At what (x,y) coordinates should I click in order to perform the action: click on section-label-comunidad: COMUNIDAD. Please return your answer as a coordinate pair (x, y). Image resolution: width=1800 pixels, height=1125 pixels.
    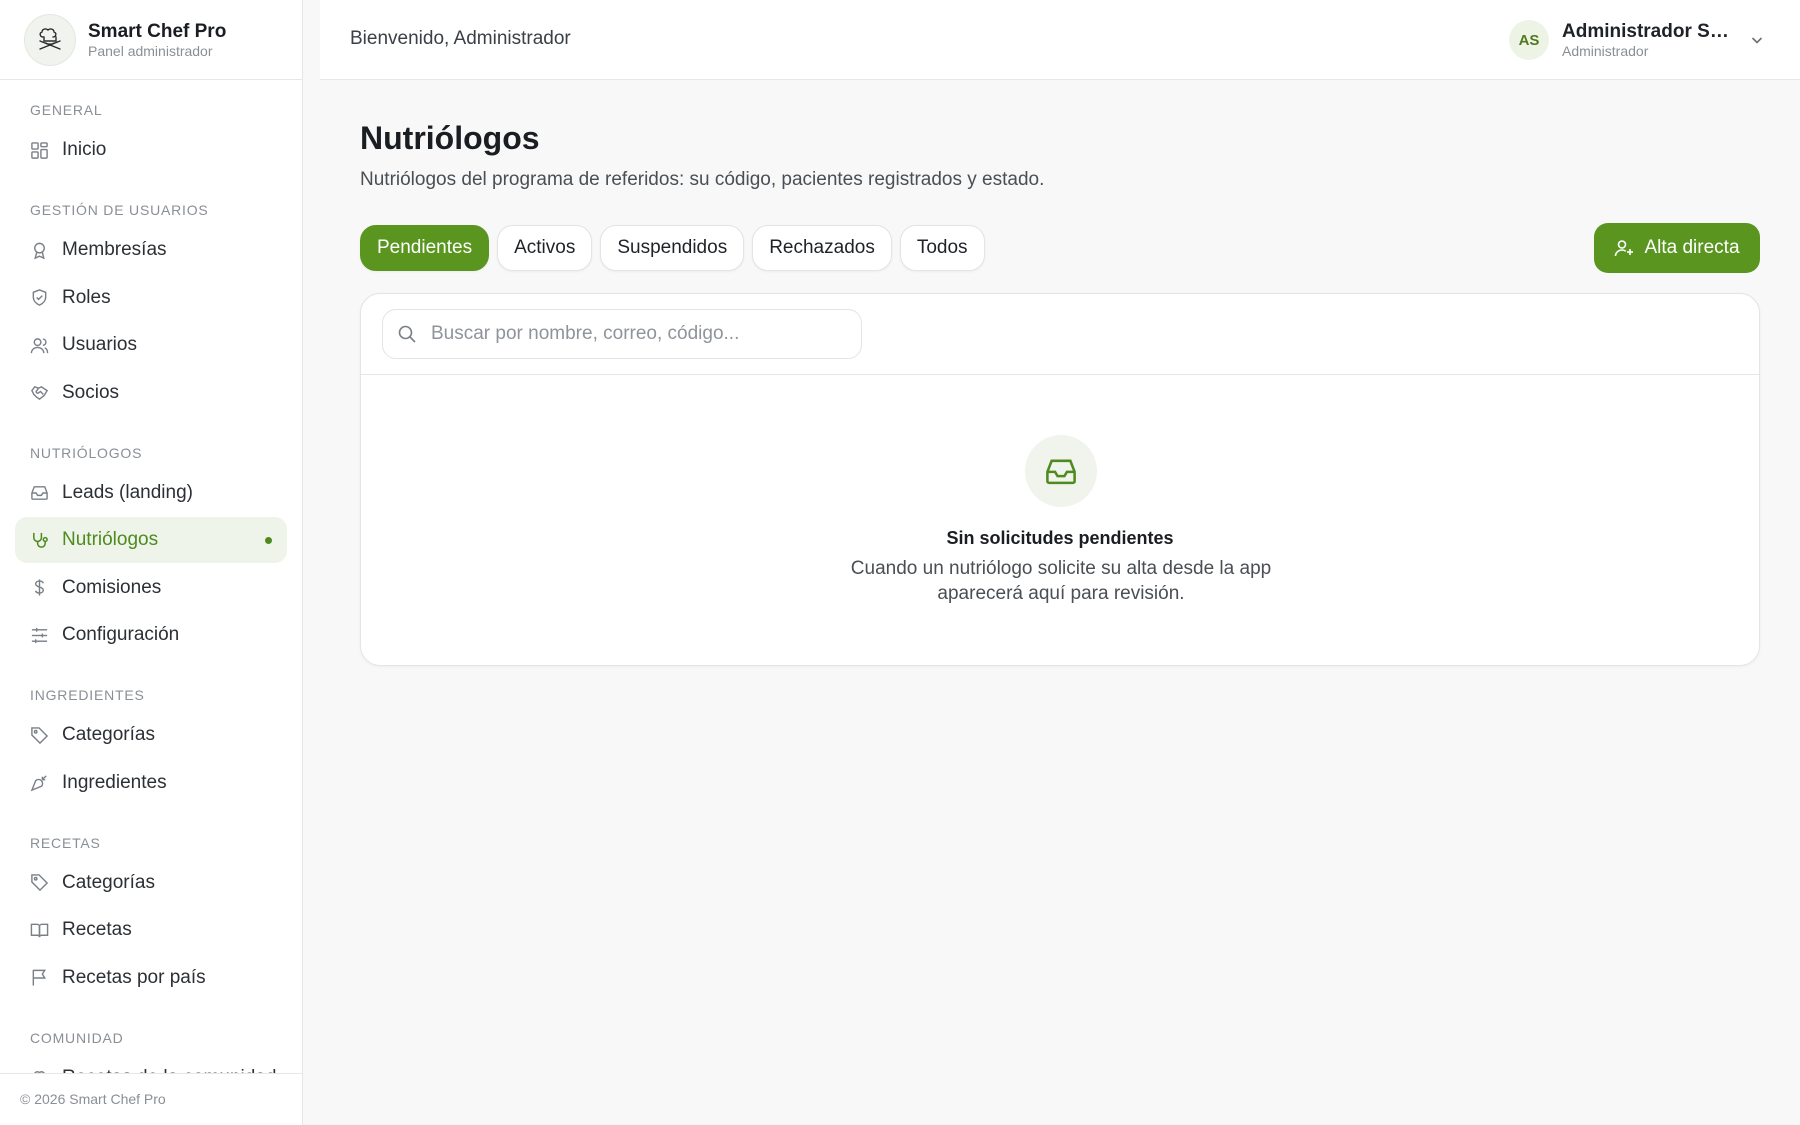
    Looking at the image, I should click on (77, 1037).